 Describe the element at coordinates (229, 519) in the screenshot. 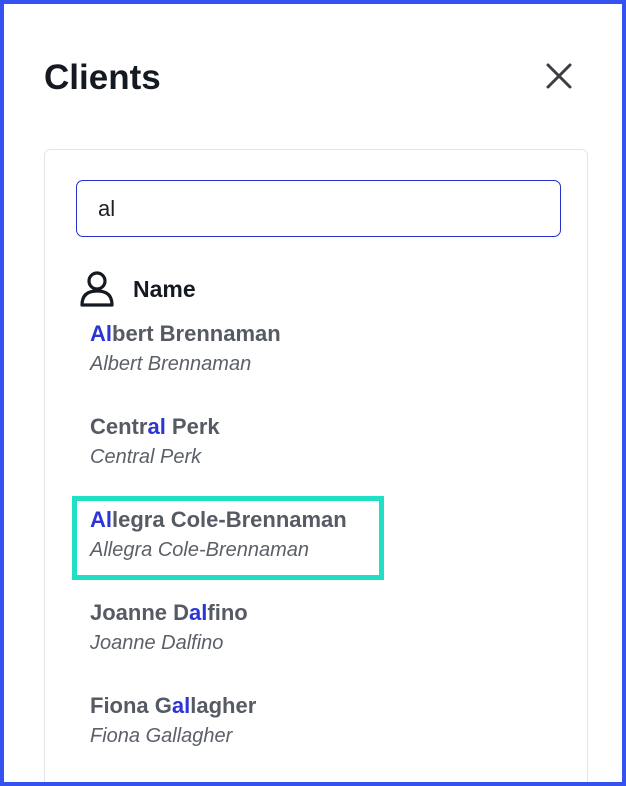

I see `client-name-part: legra Cole-Brennaman` at that location.